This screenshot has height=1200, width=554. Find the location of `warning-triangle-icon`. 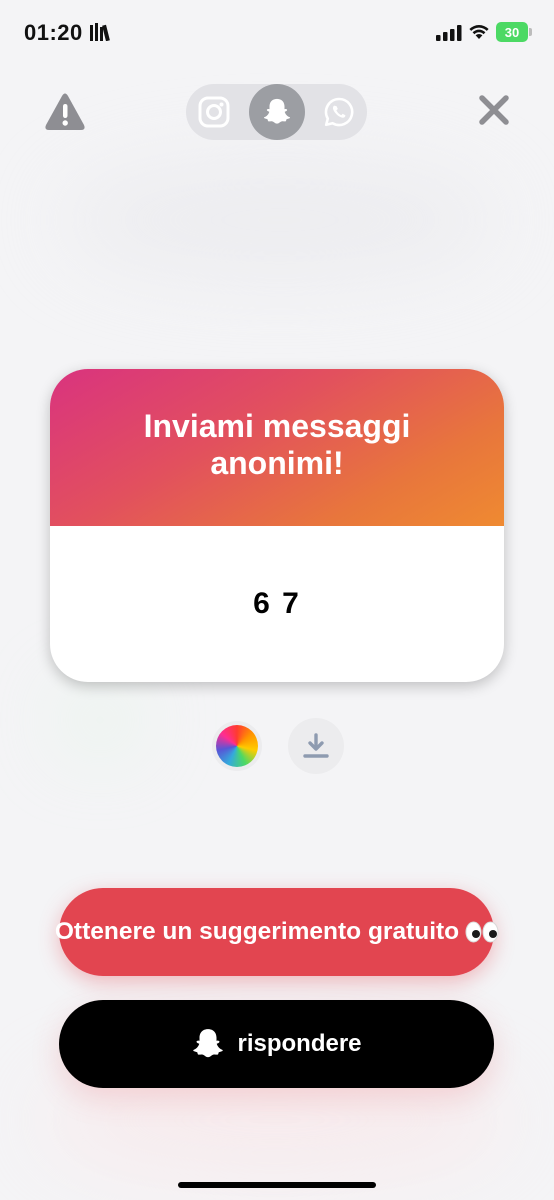

warning-triangle-icon is located at coordinates (65, 111).